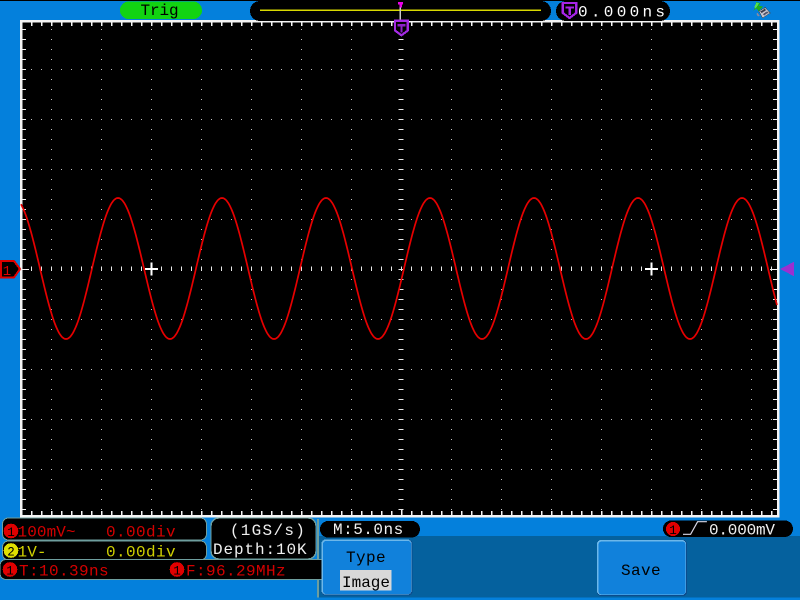  What do you see at coordinates (47, 533) in the screenshot?
I see `svg-text: 100mV~` at bounding box center [47, 533].